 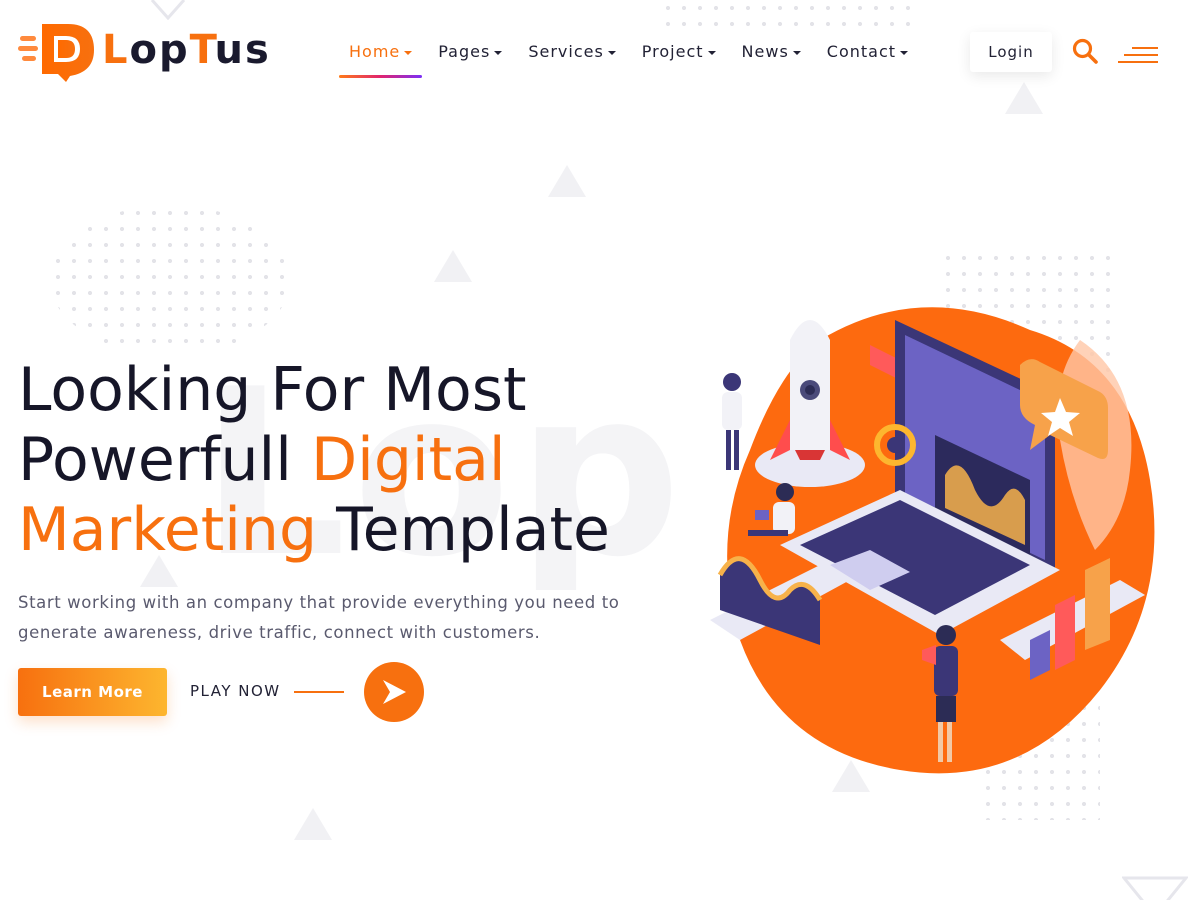 I want to click on play-now-link: PLAY NOW, so click(x=235, y=691).